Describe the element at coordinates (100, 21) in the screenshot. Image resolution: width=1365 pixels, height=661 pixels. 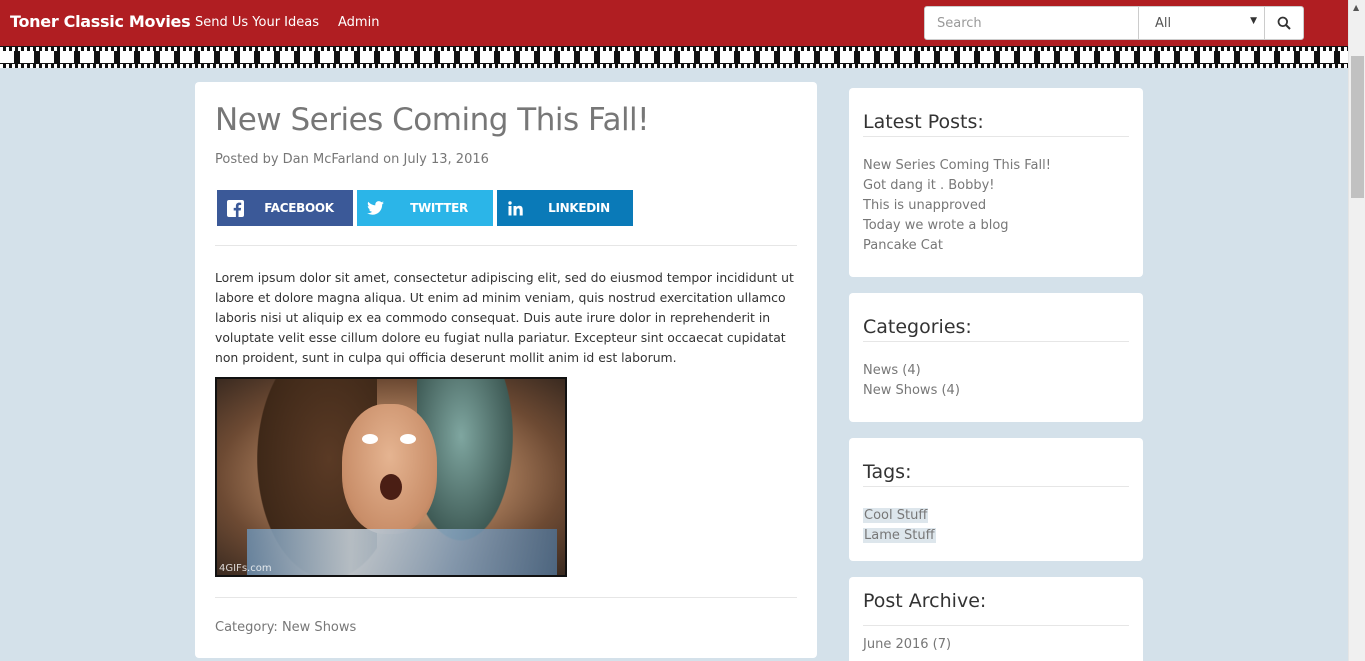
I see `brand-link: Toner Classic Movies` at that location.